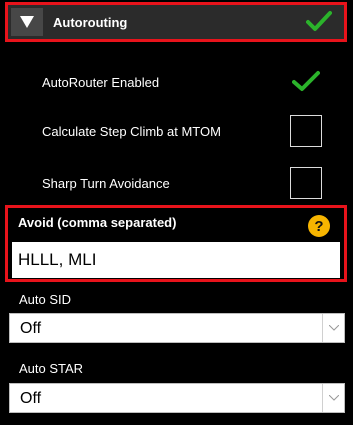  What do you see at coordinates (176, 83) in the screenshot?
I see `option-row-autorouter: AutoRouter Enabled` at bounding box center [176, 83].